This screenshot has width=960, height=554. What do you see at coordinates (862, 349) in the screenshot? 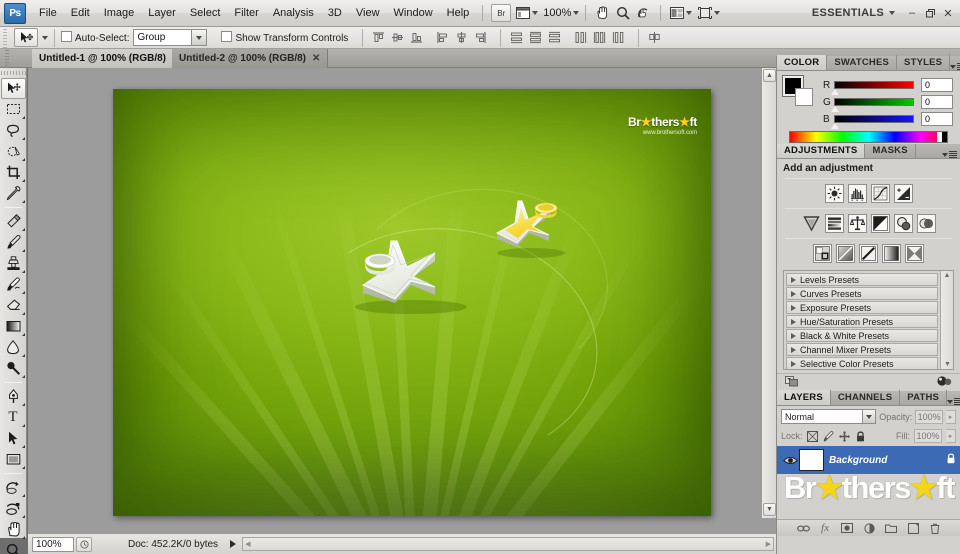
I see `preset-channel-mixer: Channel Mixer Presets` at bounding box center [862, 349].